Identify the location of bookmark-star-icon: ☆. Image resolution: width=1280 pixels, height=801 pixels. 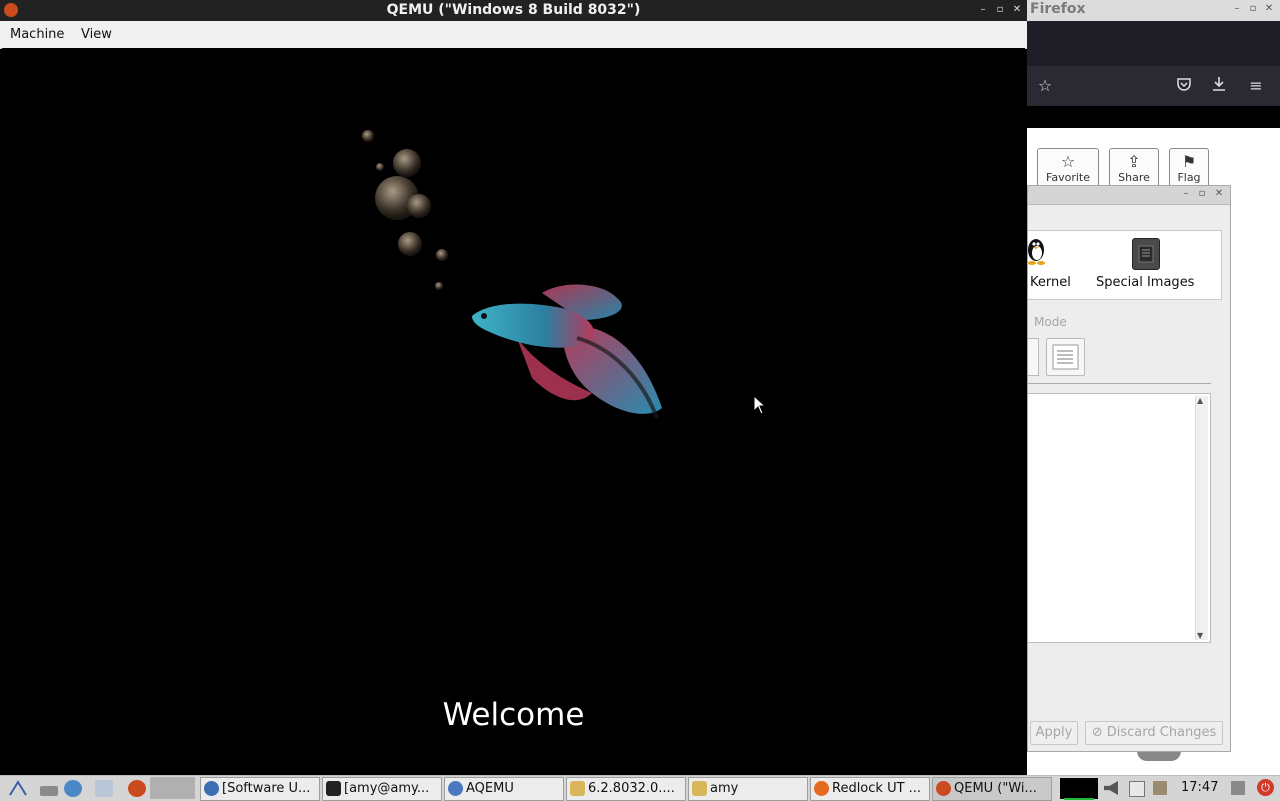
(1045, 86).